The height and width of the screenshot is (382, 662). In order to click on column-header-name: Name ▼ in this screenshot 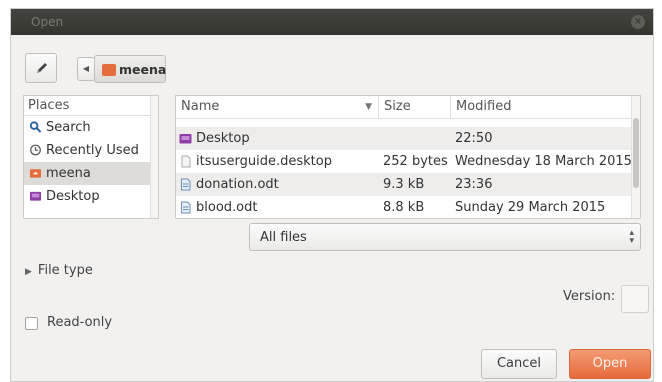, I will do `click(277, 107)`.